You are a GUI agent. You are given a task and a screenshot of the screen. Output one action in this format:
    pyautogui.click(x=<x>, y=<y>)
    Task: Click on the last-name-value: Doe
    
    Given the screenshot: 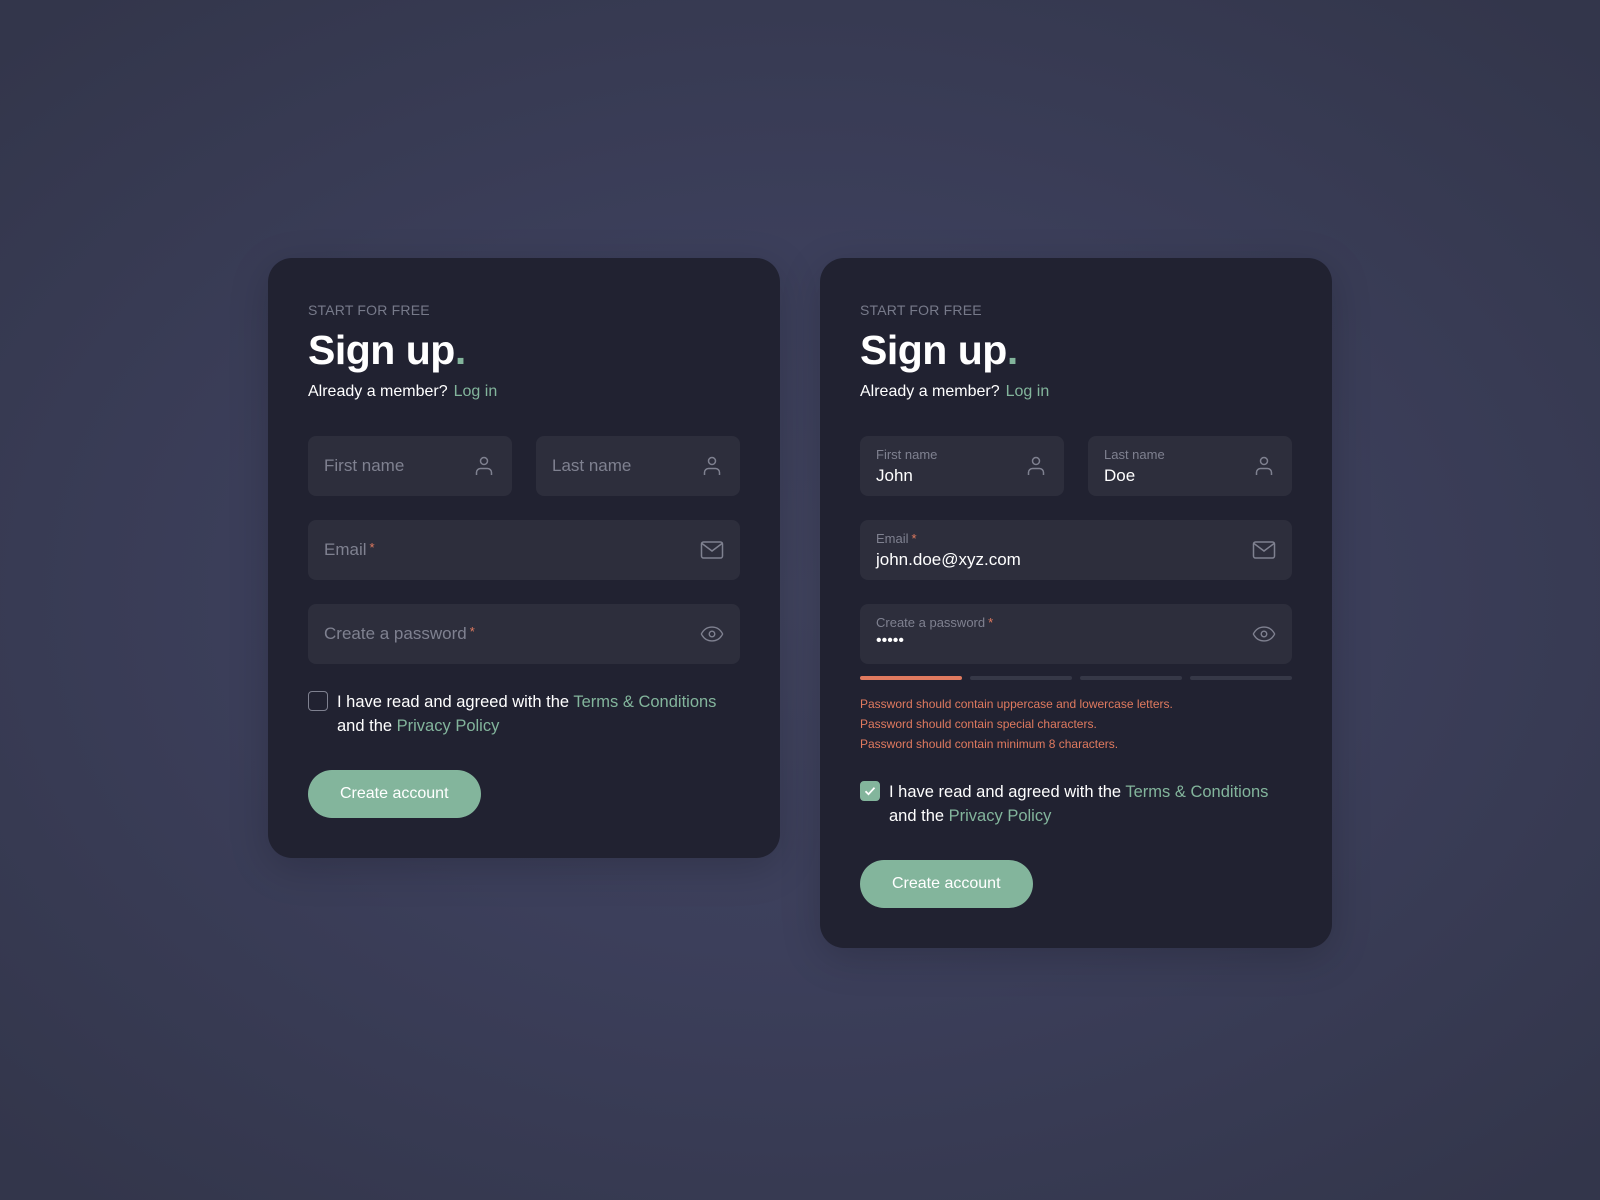 What is the action you would take?
    pyautogui.click(x=1120, y=475)
    